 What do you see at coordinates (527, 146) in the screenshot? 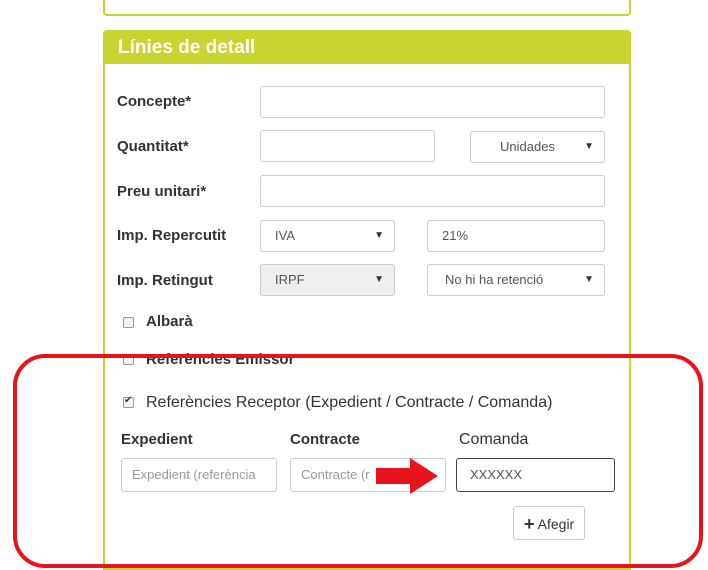
I see `unit-select-value: Unidades` at bounding box center [527, 146].